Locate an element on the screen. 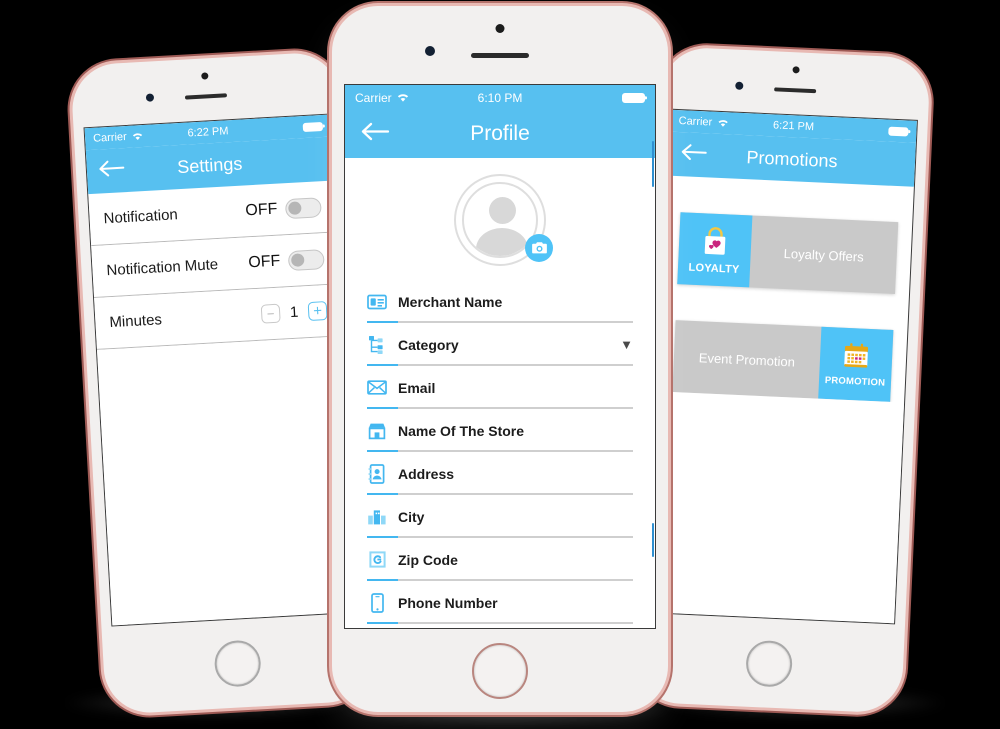  field-label: Phone Number is located at coordinates (448, 602).